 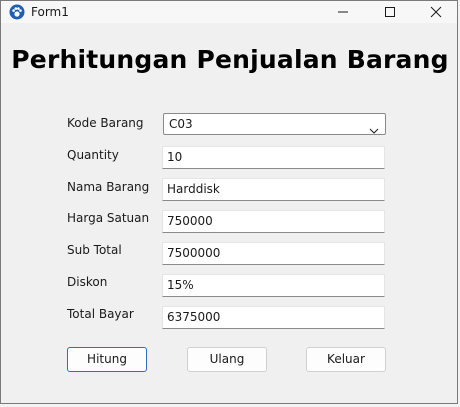 I want to click on maximize-button, so click(x=390, y=12).